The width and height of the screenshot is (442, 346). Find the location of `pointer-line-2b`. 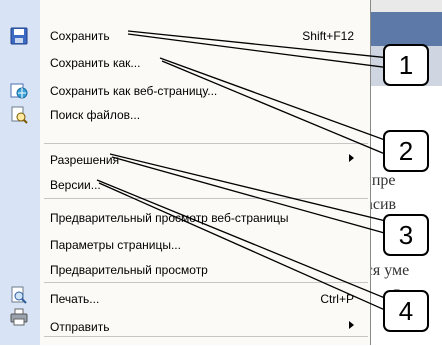

pointer-line-2b is located at coordinates (273, 107).